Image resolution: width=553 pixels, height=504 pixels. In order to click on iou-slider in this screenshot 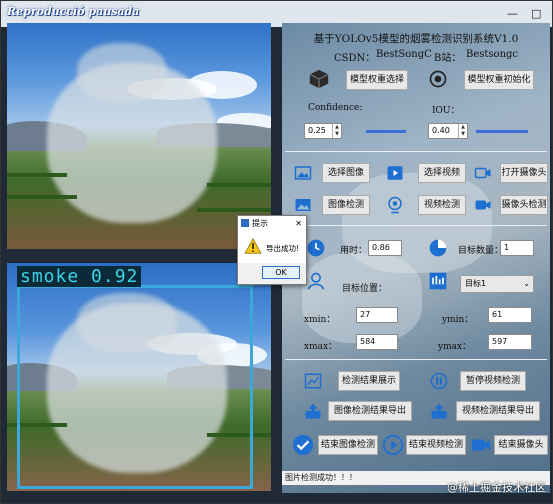, I will do `click(502, 131)`.